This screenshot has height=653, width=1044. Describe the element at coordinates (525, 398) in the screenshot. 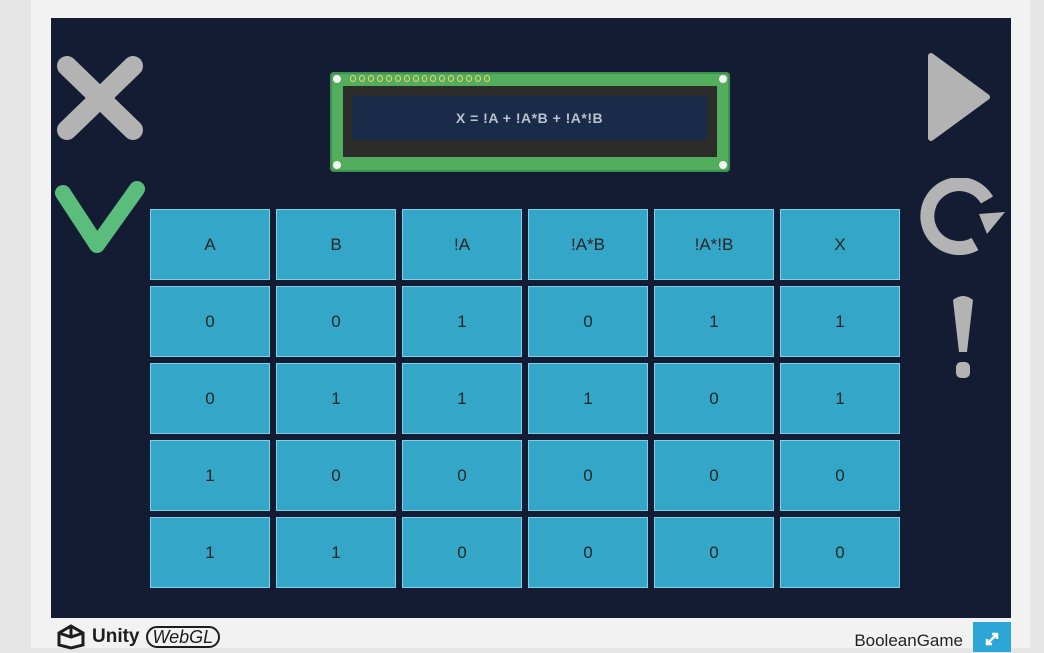

I see `table-row: 0 1 1 1 0 1` at that location.